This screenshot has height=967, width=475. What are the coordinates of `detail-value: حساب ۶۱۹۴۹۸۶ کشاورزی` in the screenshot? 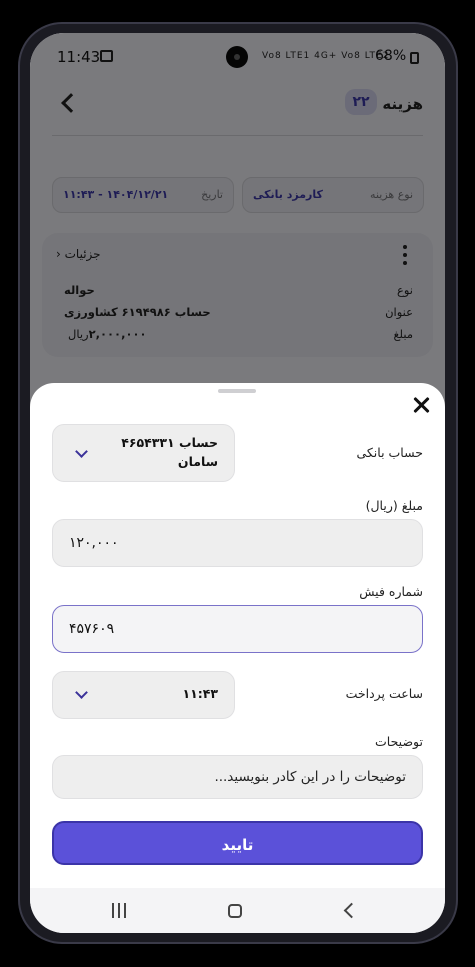 It's located at (137, 312).